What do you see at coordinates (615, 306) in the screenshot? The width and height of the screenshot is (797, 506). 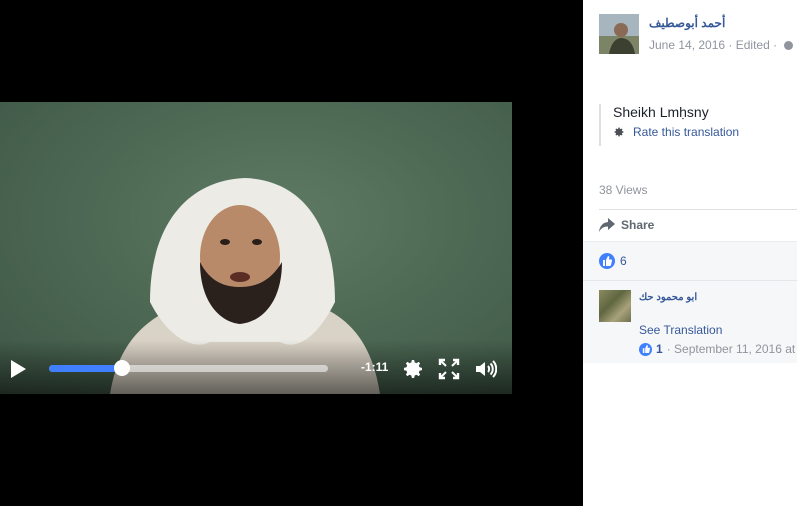 I see `commenter-avatar` at bounding box center [615, 306].